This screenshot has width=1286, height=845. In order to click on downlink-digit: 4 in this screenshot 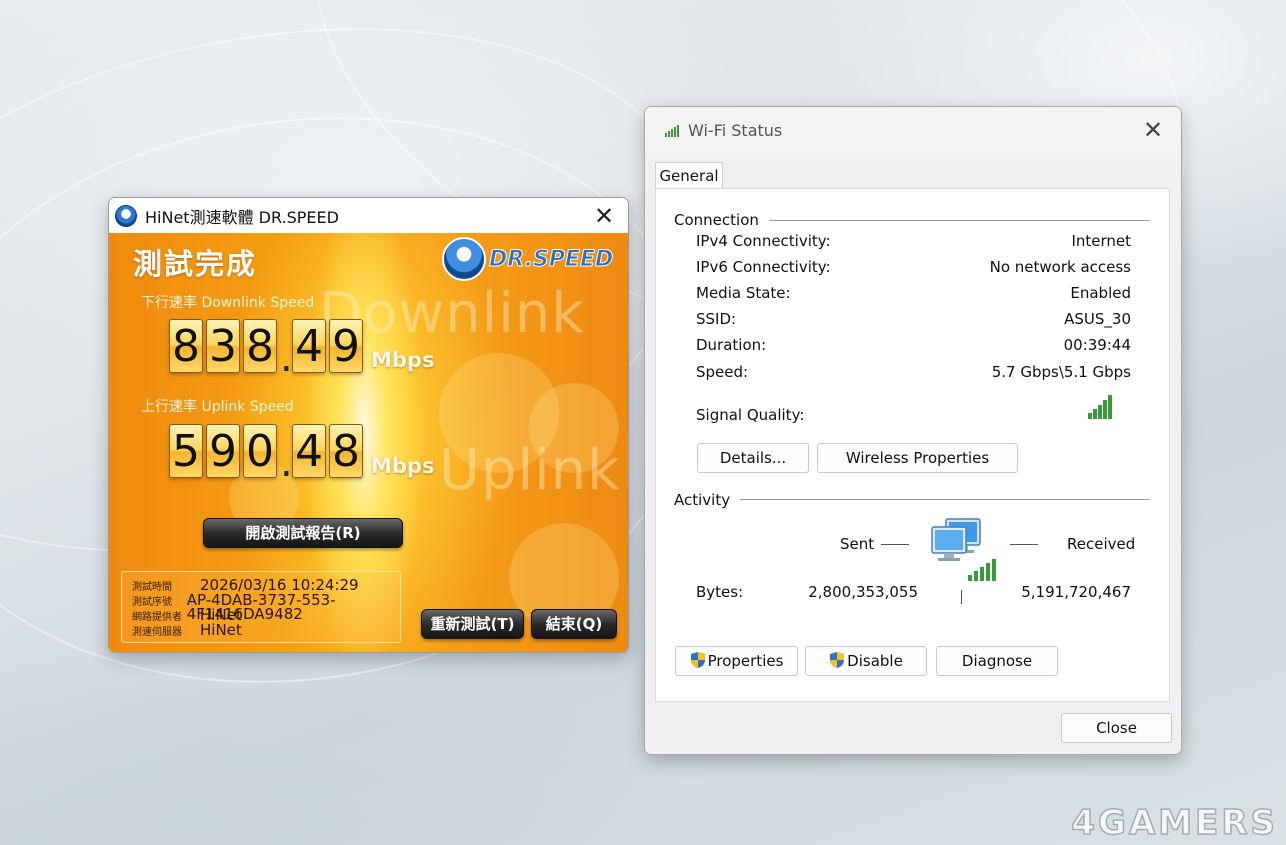, I will do `click(309, 346)`.